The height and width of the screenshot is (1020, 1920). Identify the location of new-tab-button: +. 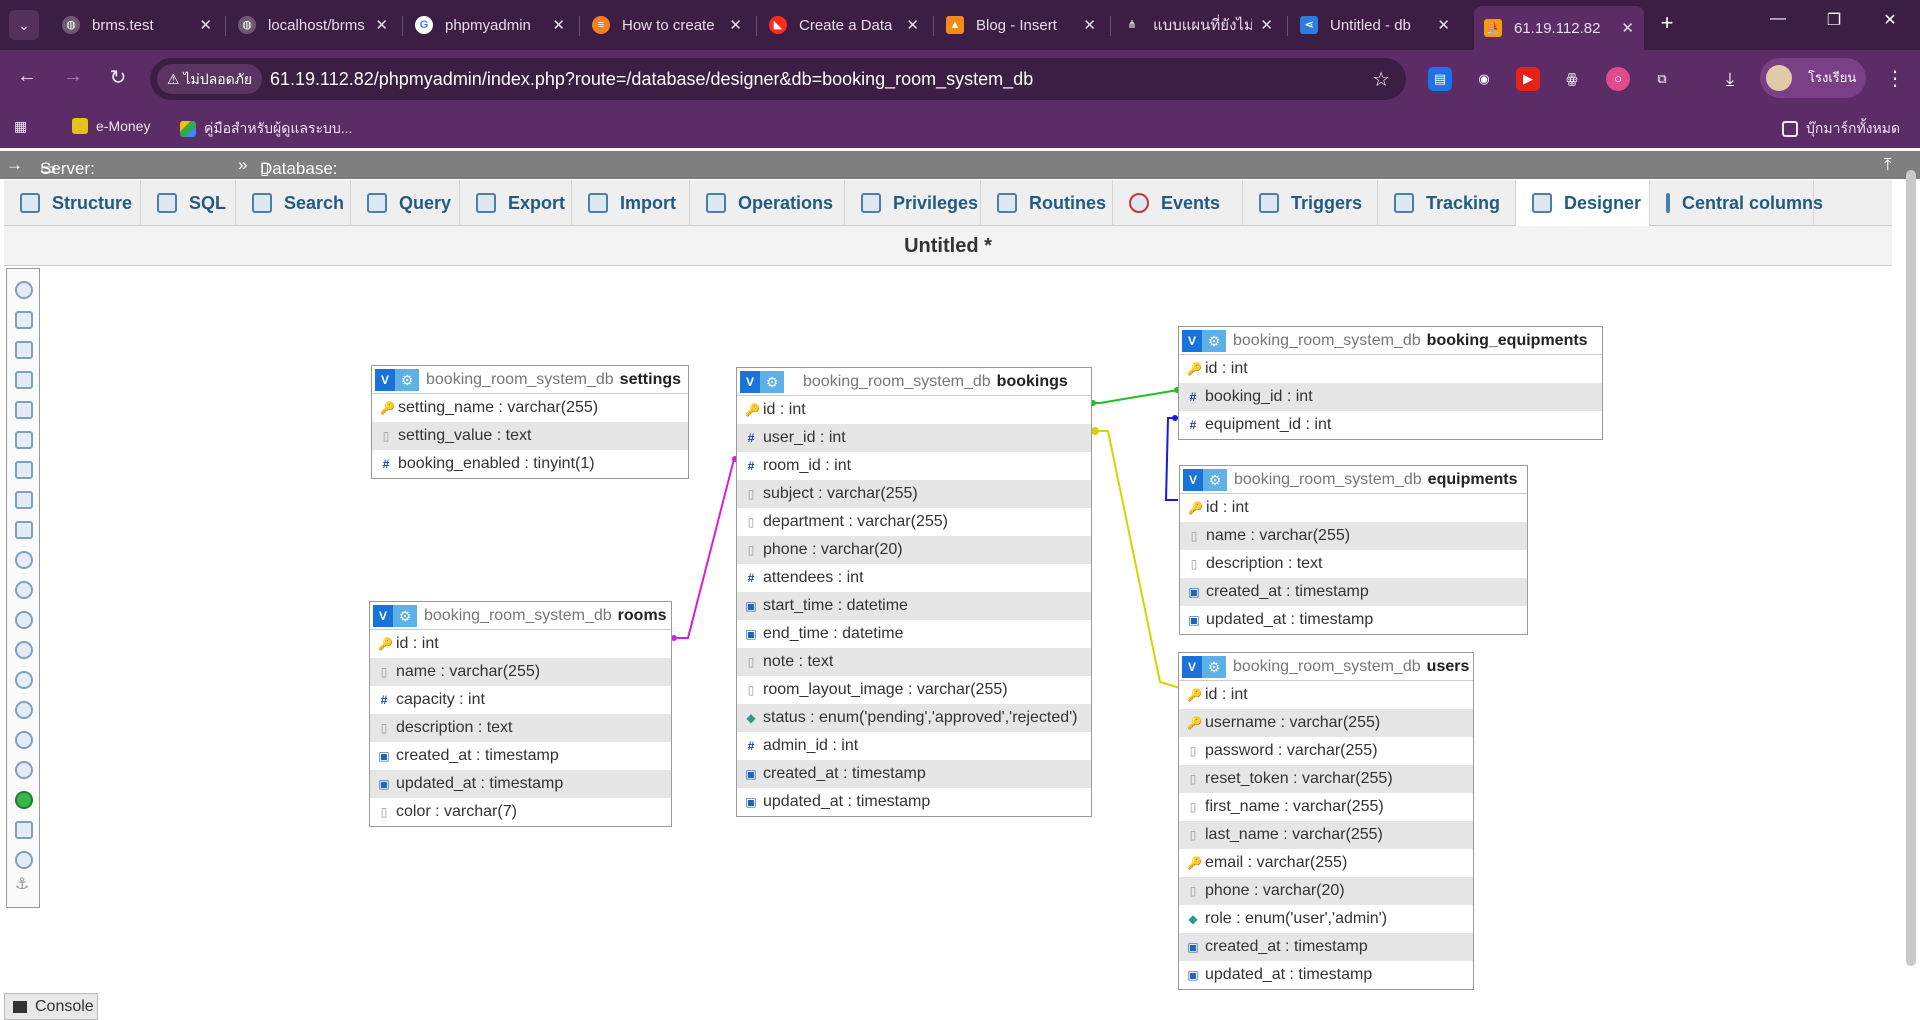
(1667, 23).